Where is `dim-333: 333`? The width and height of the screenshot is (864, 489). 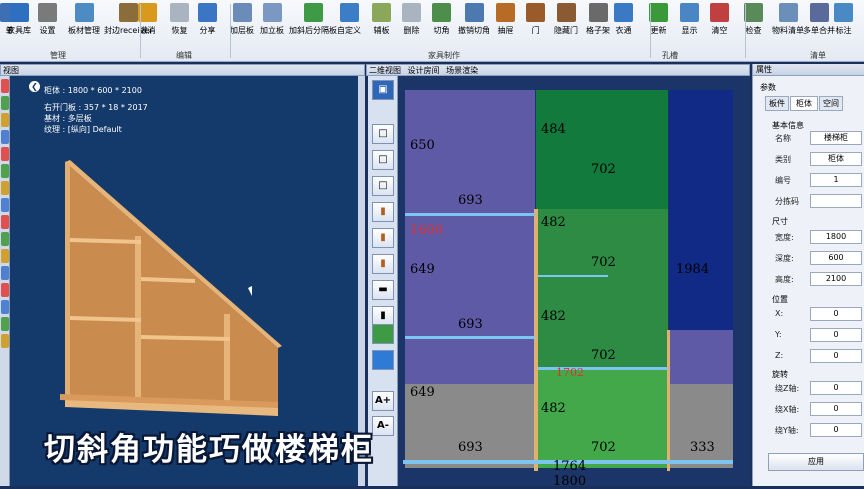 dim-333: 333 is located at coordinates (702, 447).